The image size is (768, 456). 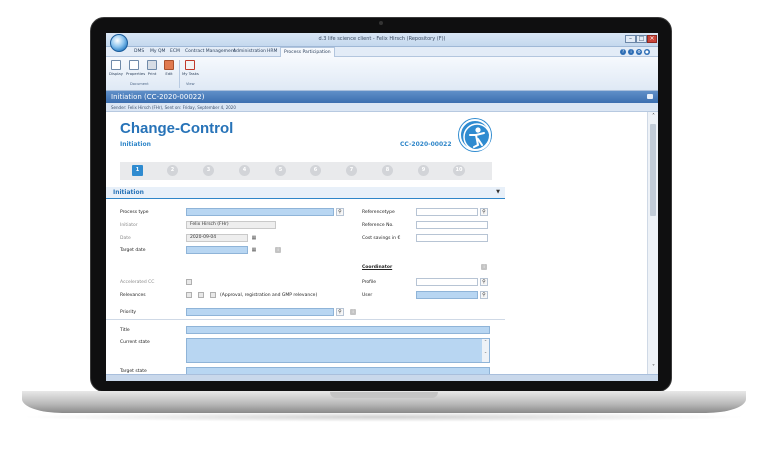 I want to click on user-field, so click(x=447, y=295).